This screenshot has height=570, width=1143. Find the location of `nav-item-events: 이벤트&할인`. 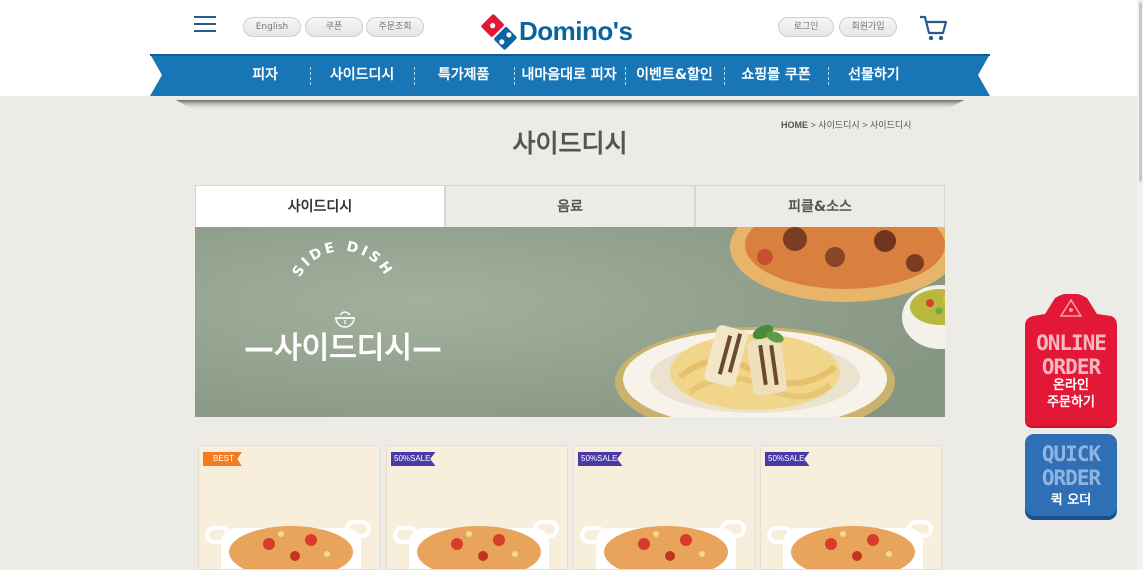

nav-item-events: 이벤트&할인 is located at coordinates (674, 75).